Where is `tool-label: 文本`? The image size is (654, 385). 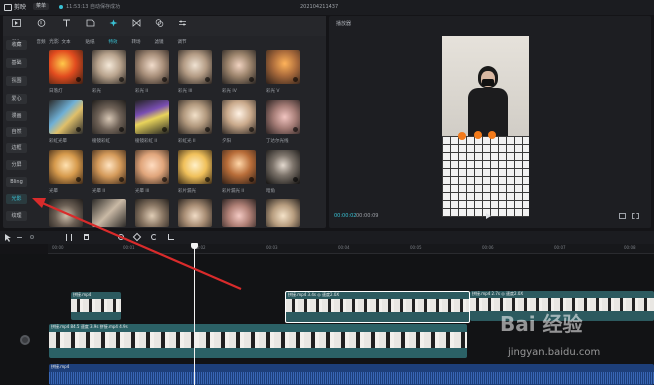 tool-label: 文本 is located at coordinates (66, 42).